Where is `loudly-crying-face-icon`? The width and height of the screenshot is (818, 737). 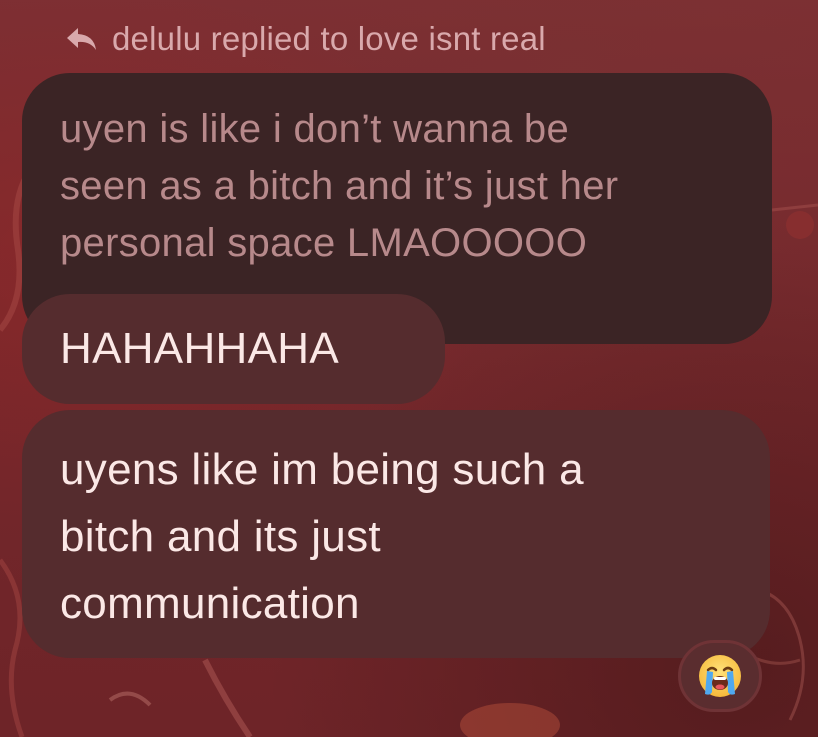
loudly-crying-face-icon is located at coordinates (720, 676).